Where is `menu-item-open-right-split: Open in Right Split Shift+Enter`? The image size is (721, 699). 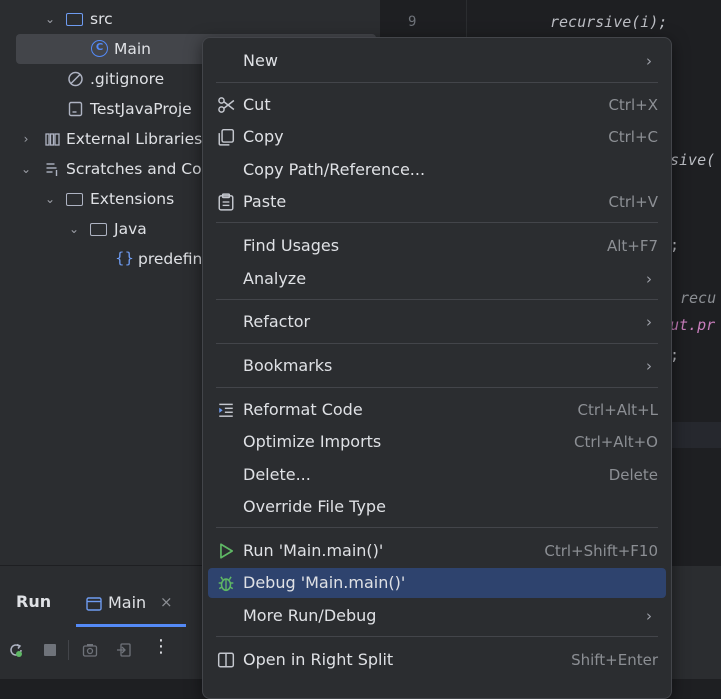
menu-item-open-right-split: Open in Right Split Shift+Enter is located at coordinates (437, 660).